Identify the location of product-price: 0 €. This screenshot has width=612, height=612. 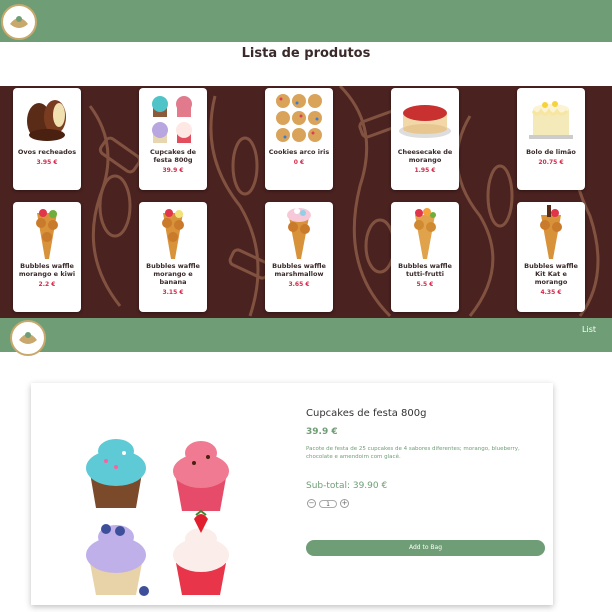
(299, 162).